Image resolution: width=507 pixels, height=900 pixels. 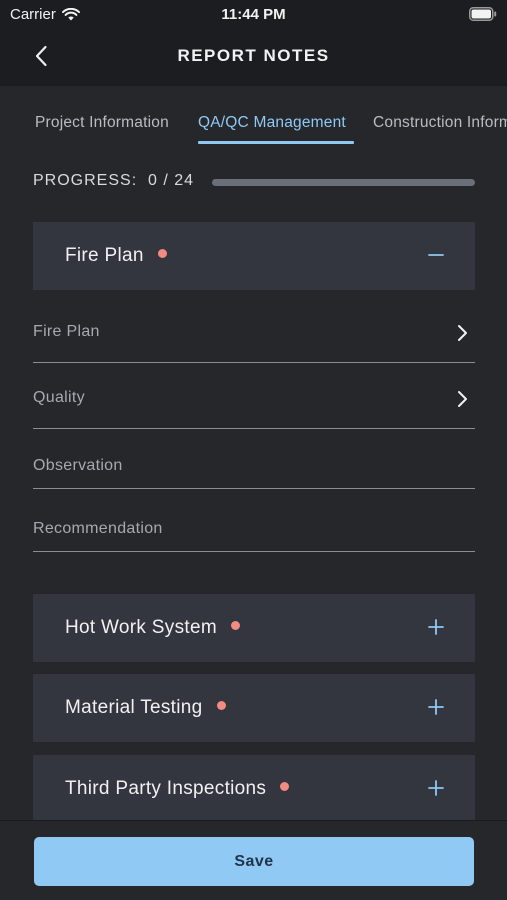 What do you see at coordinates (254, 526) in the screenshot?
I see `recommendation-input: Recommendation` at bounding box center [254, 526].